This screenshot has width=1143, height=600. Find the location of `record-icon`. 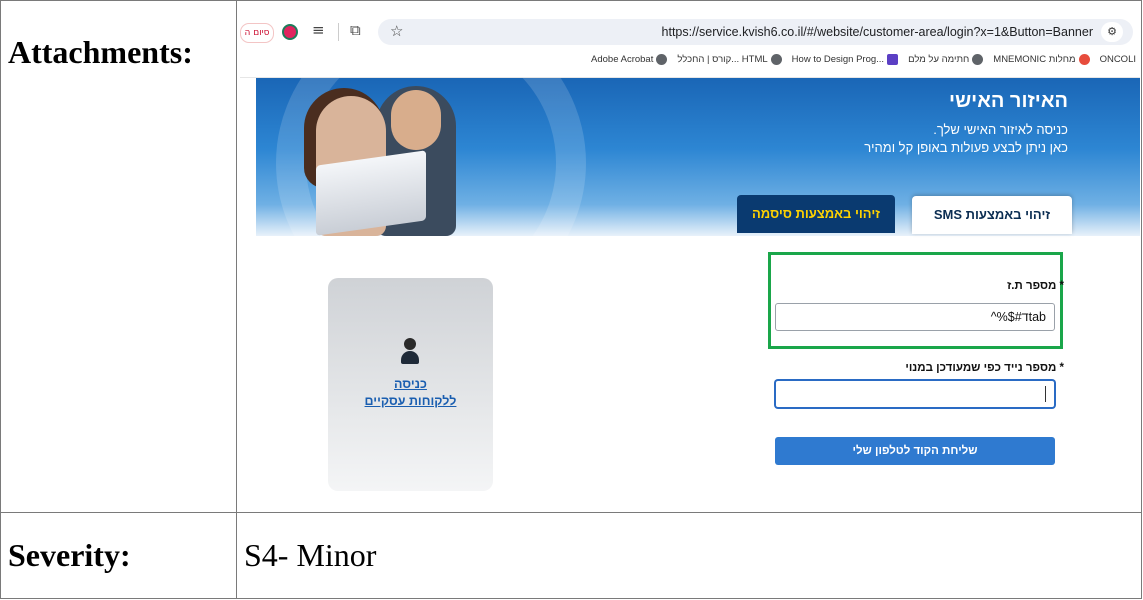

record-icon is located at coordinates (290, 32).